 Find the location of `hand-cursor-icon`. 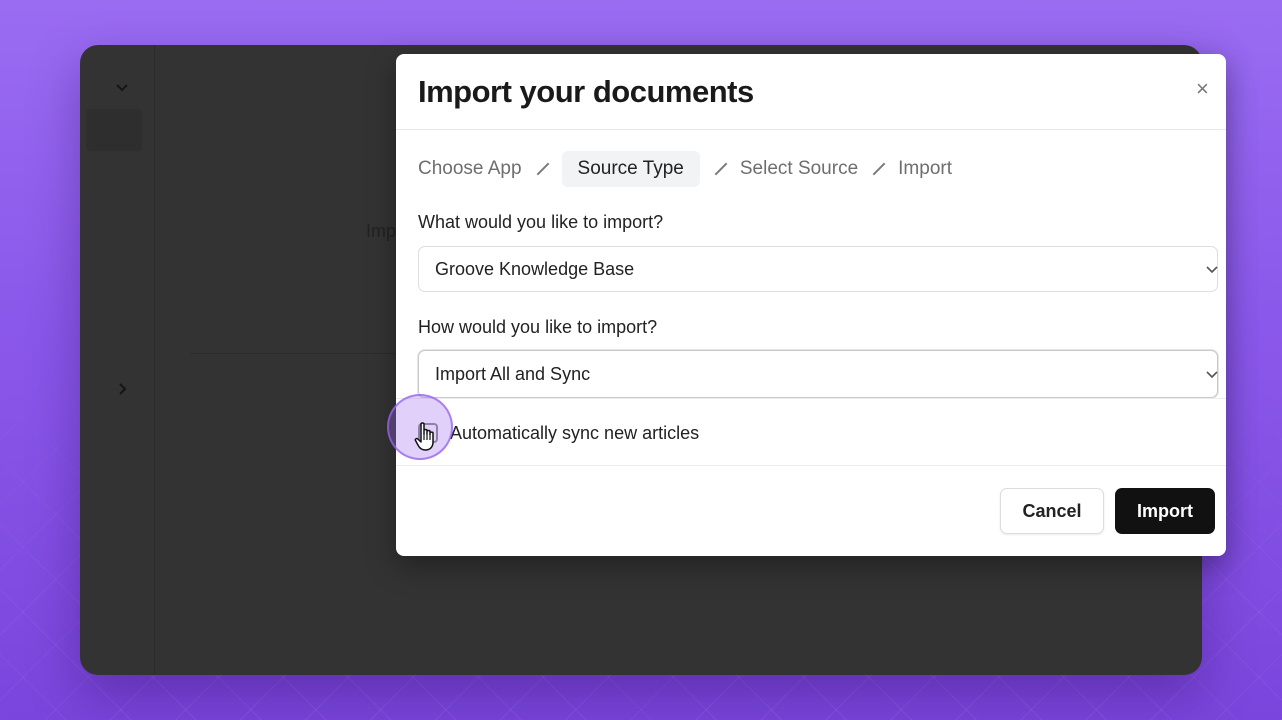

hand-cursor-icon is located at coordinates (424, 436).